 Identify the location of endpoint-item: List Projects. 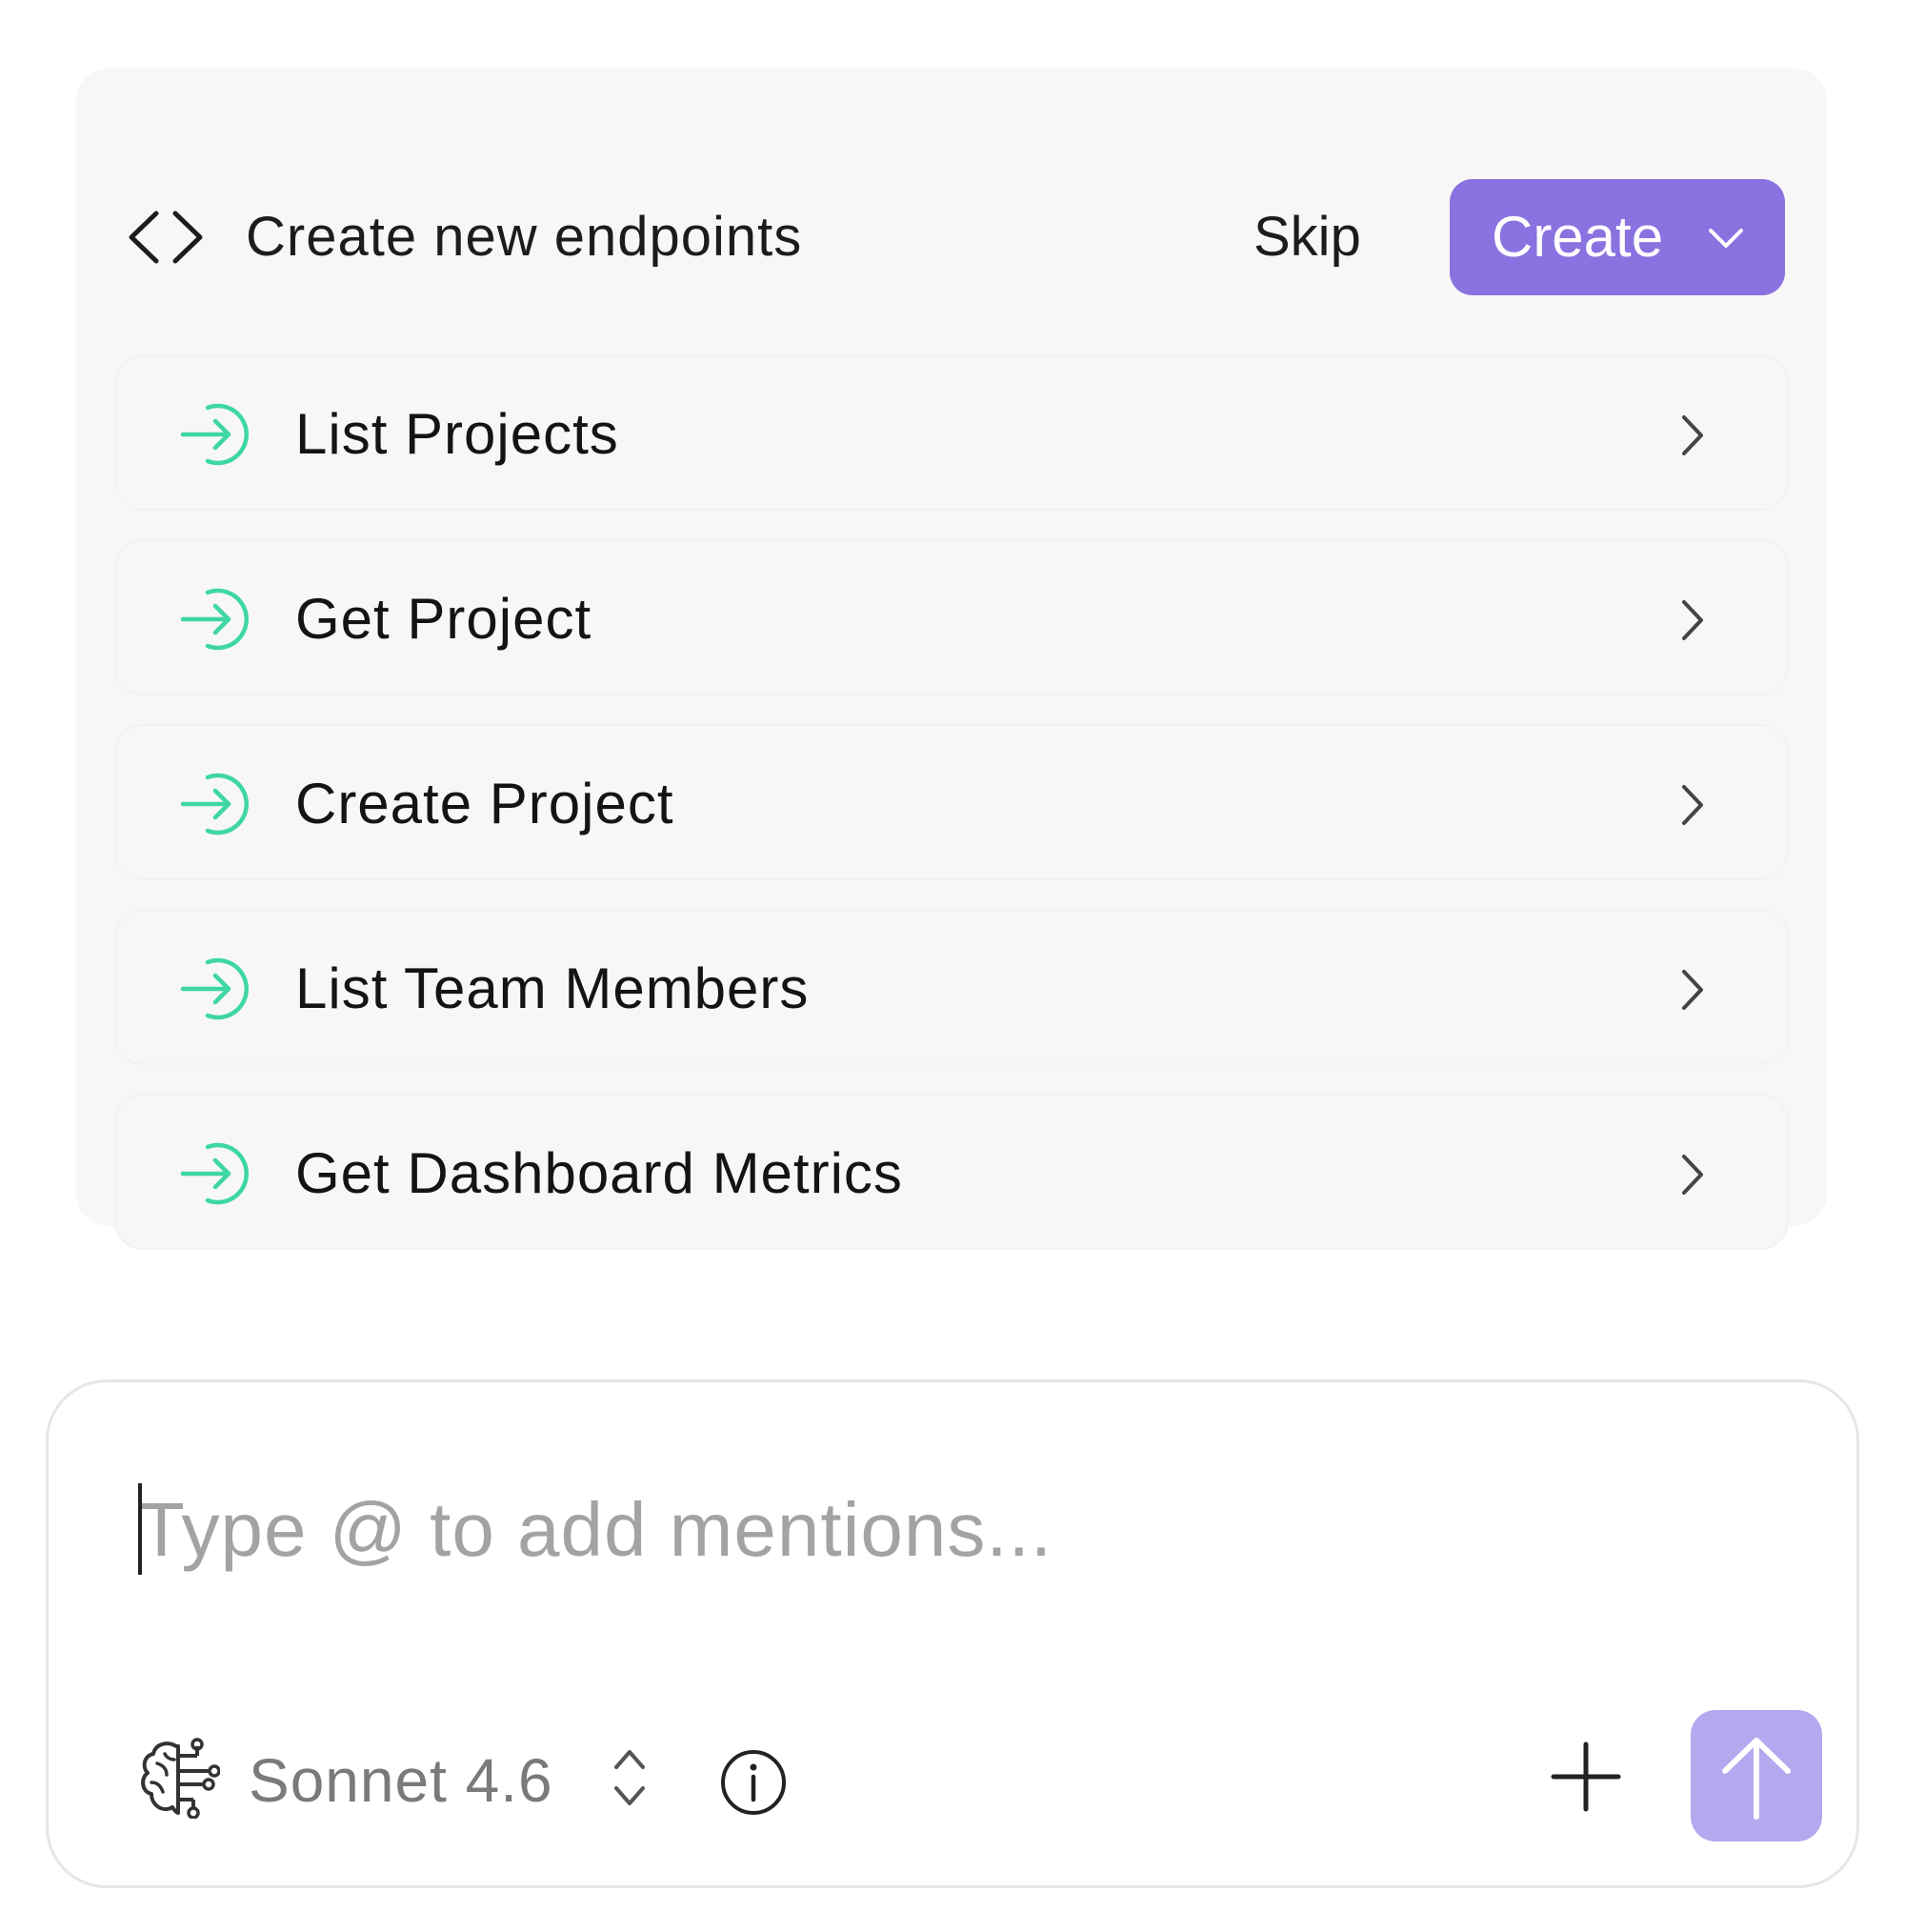
(951, 433).